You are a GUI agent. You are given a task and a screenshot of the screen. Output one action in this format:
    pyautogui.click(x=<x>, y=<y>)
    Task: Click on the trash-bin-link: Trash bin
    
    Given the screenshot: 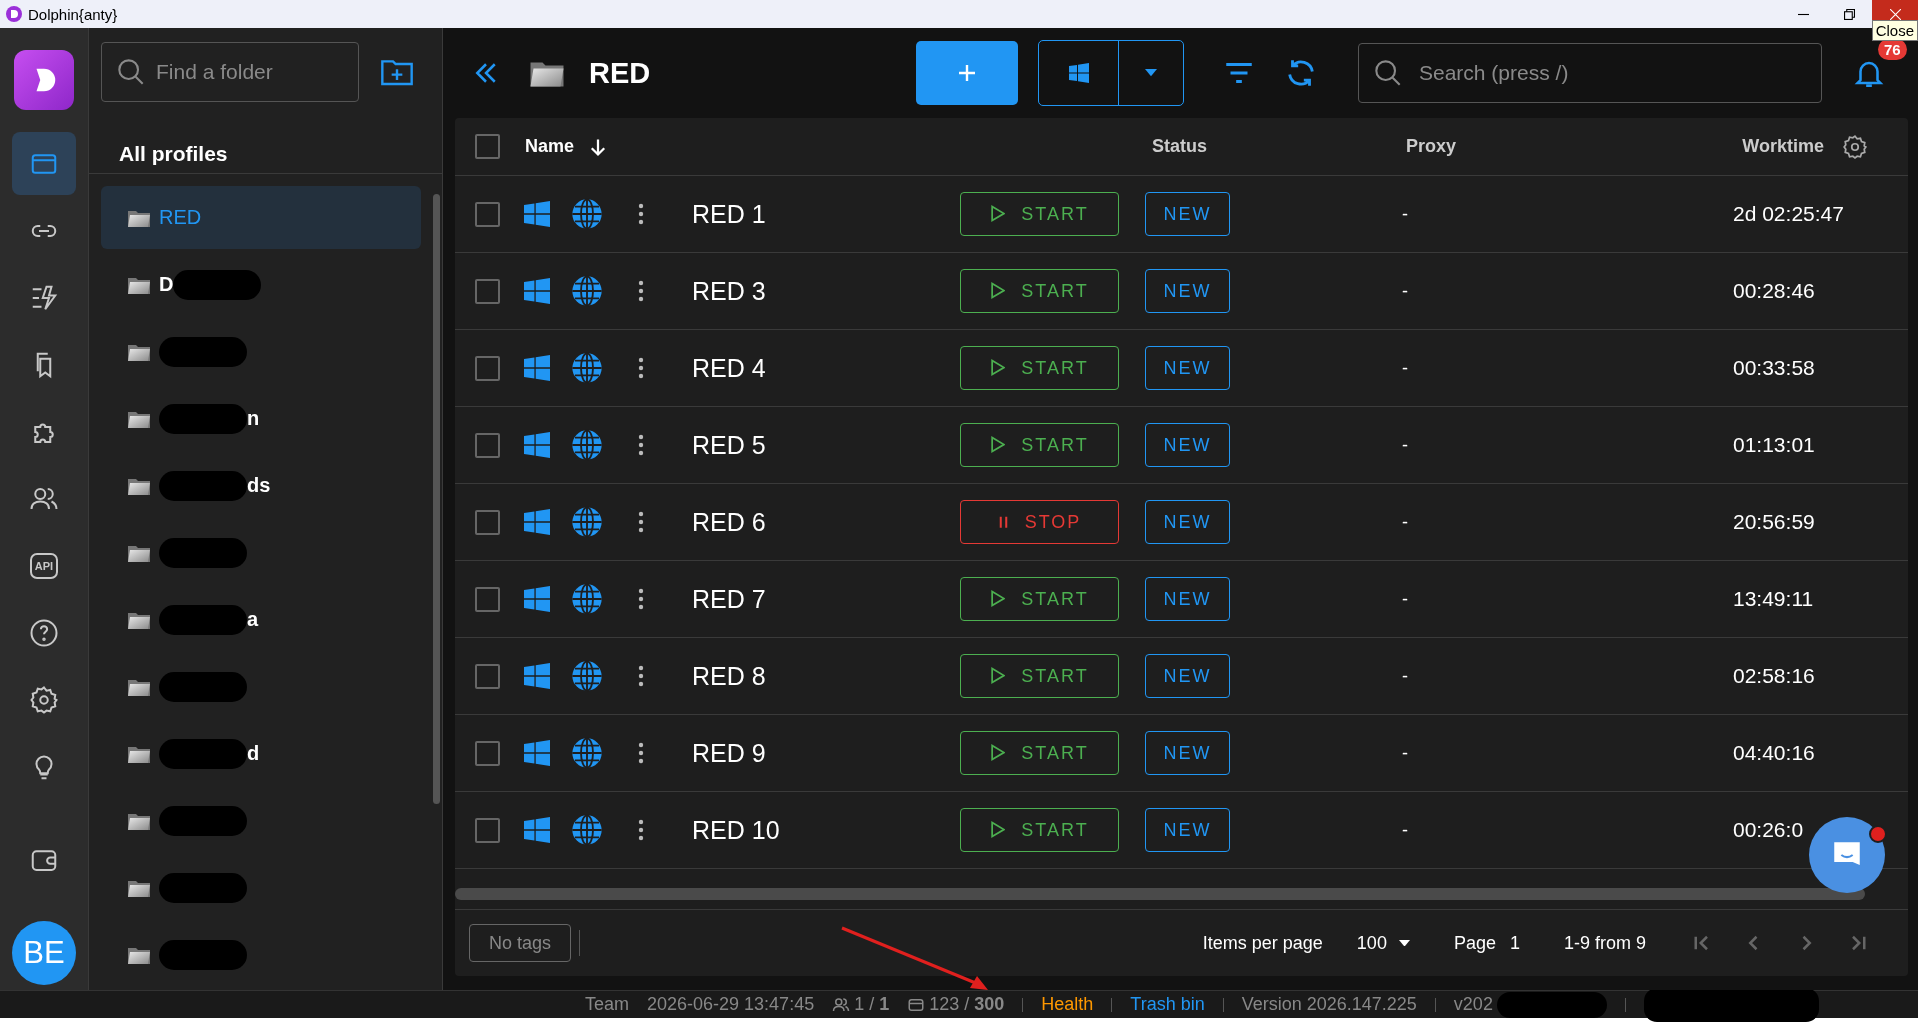 What is the action you would take?
    pyautogui.click(x=1167, y=1004)
    